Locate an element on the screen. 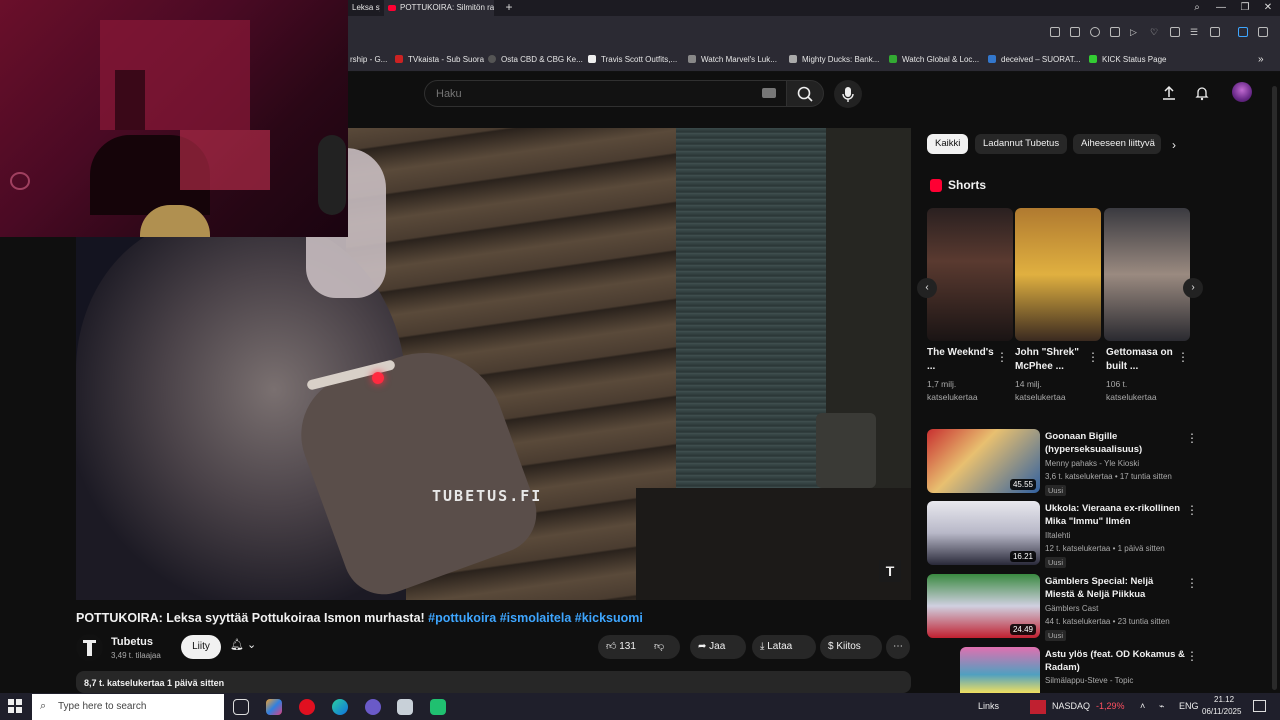 The width and height of the screenshot is (1280, 720). keyboard-icon is located at coordinates (769, 93).